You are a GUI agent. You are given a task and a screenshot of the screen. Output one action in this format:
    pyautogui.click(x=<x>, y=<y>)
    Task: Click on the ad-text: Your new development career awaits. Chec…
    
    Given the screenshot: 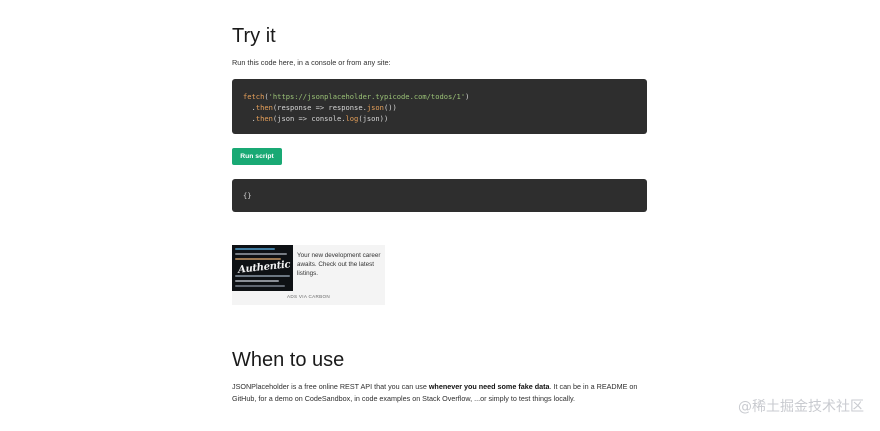 What is the action you would take?
    pyautogui.click(x=339, y=264)
    